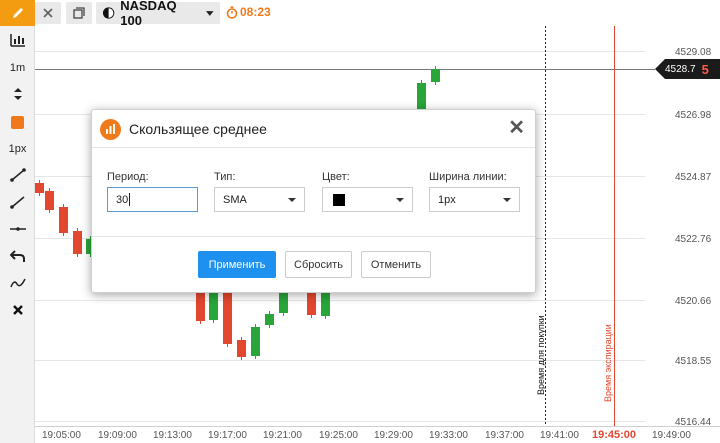 The width and height of the screenshot is (720, 443). I want to click on undo-button, so click(17, 256).